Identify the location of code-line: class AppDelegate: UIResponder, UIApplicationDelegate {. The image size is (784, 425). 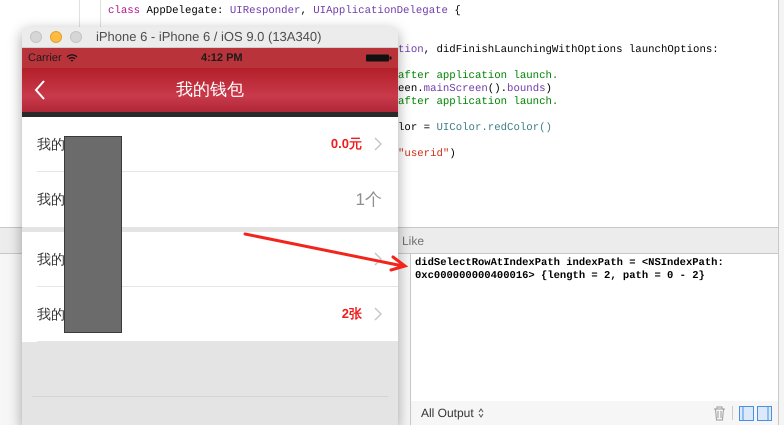
(284, 11).